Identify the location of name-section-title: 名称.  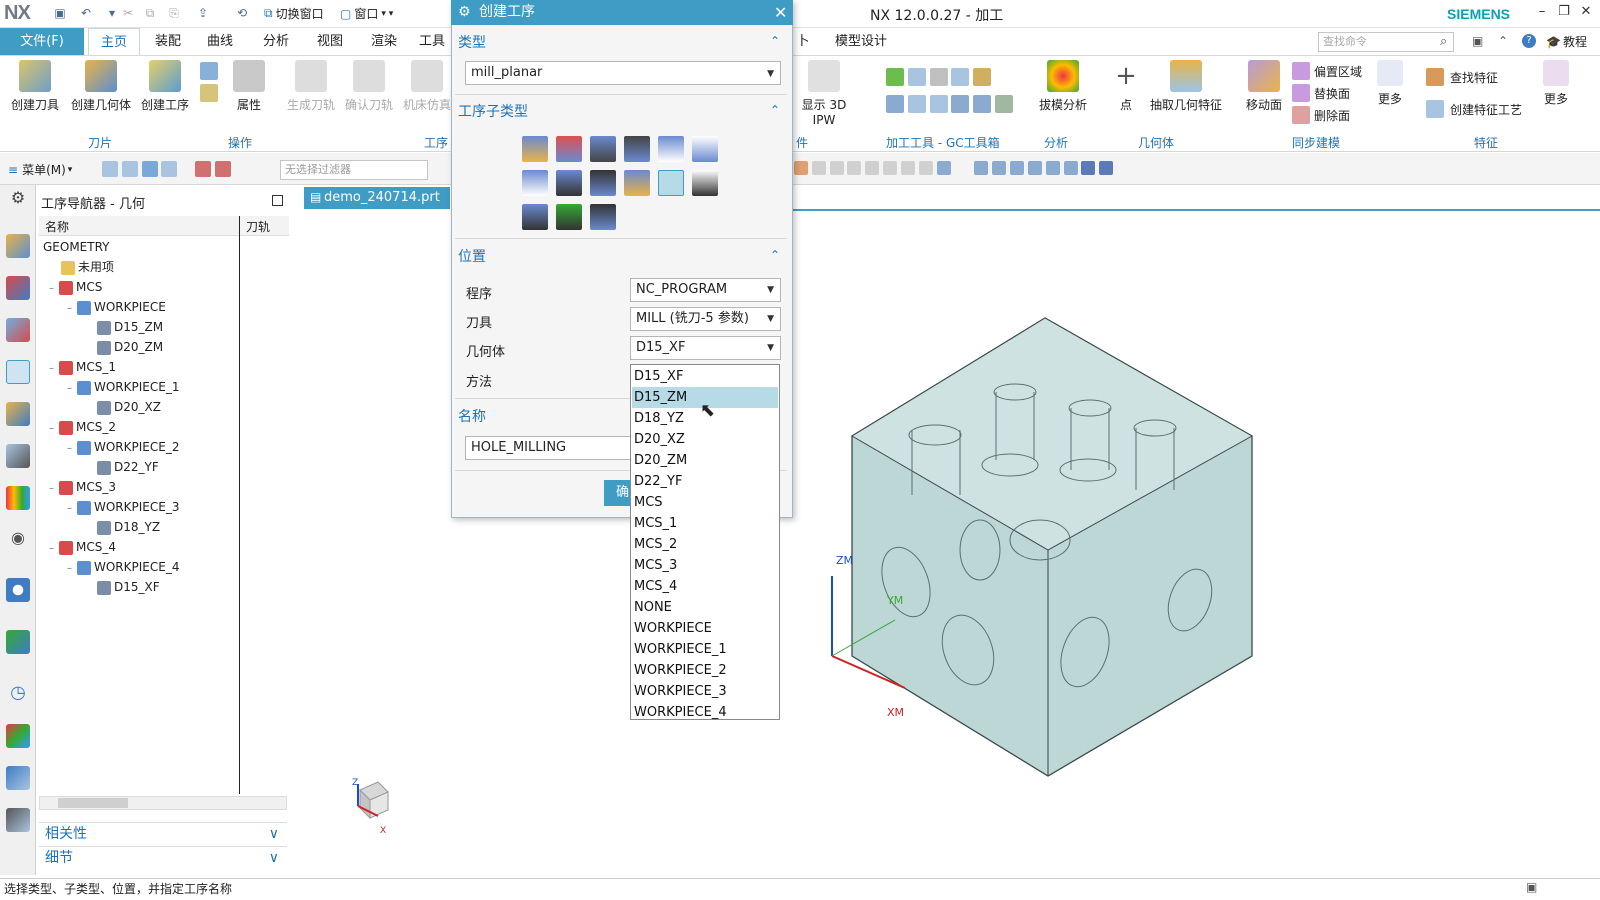
(472, 416).